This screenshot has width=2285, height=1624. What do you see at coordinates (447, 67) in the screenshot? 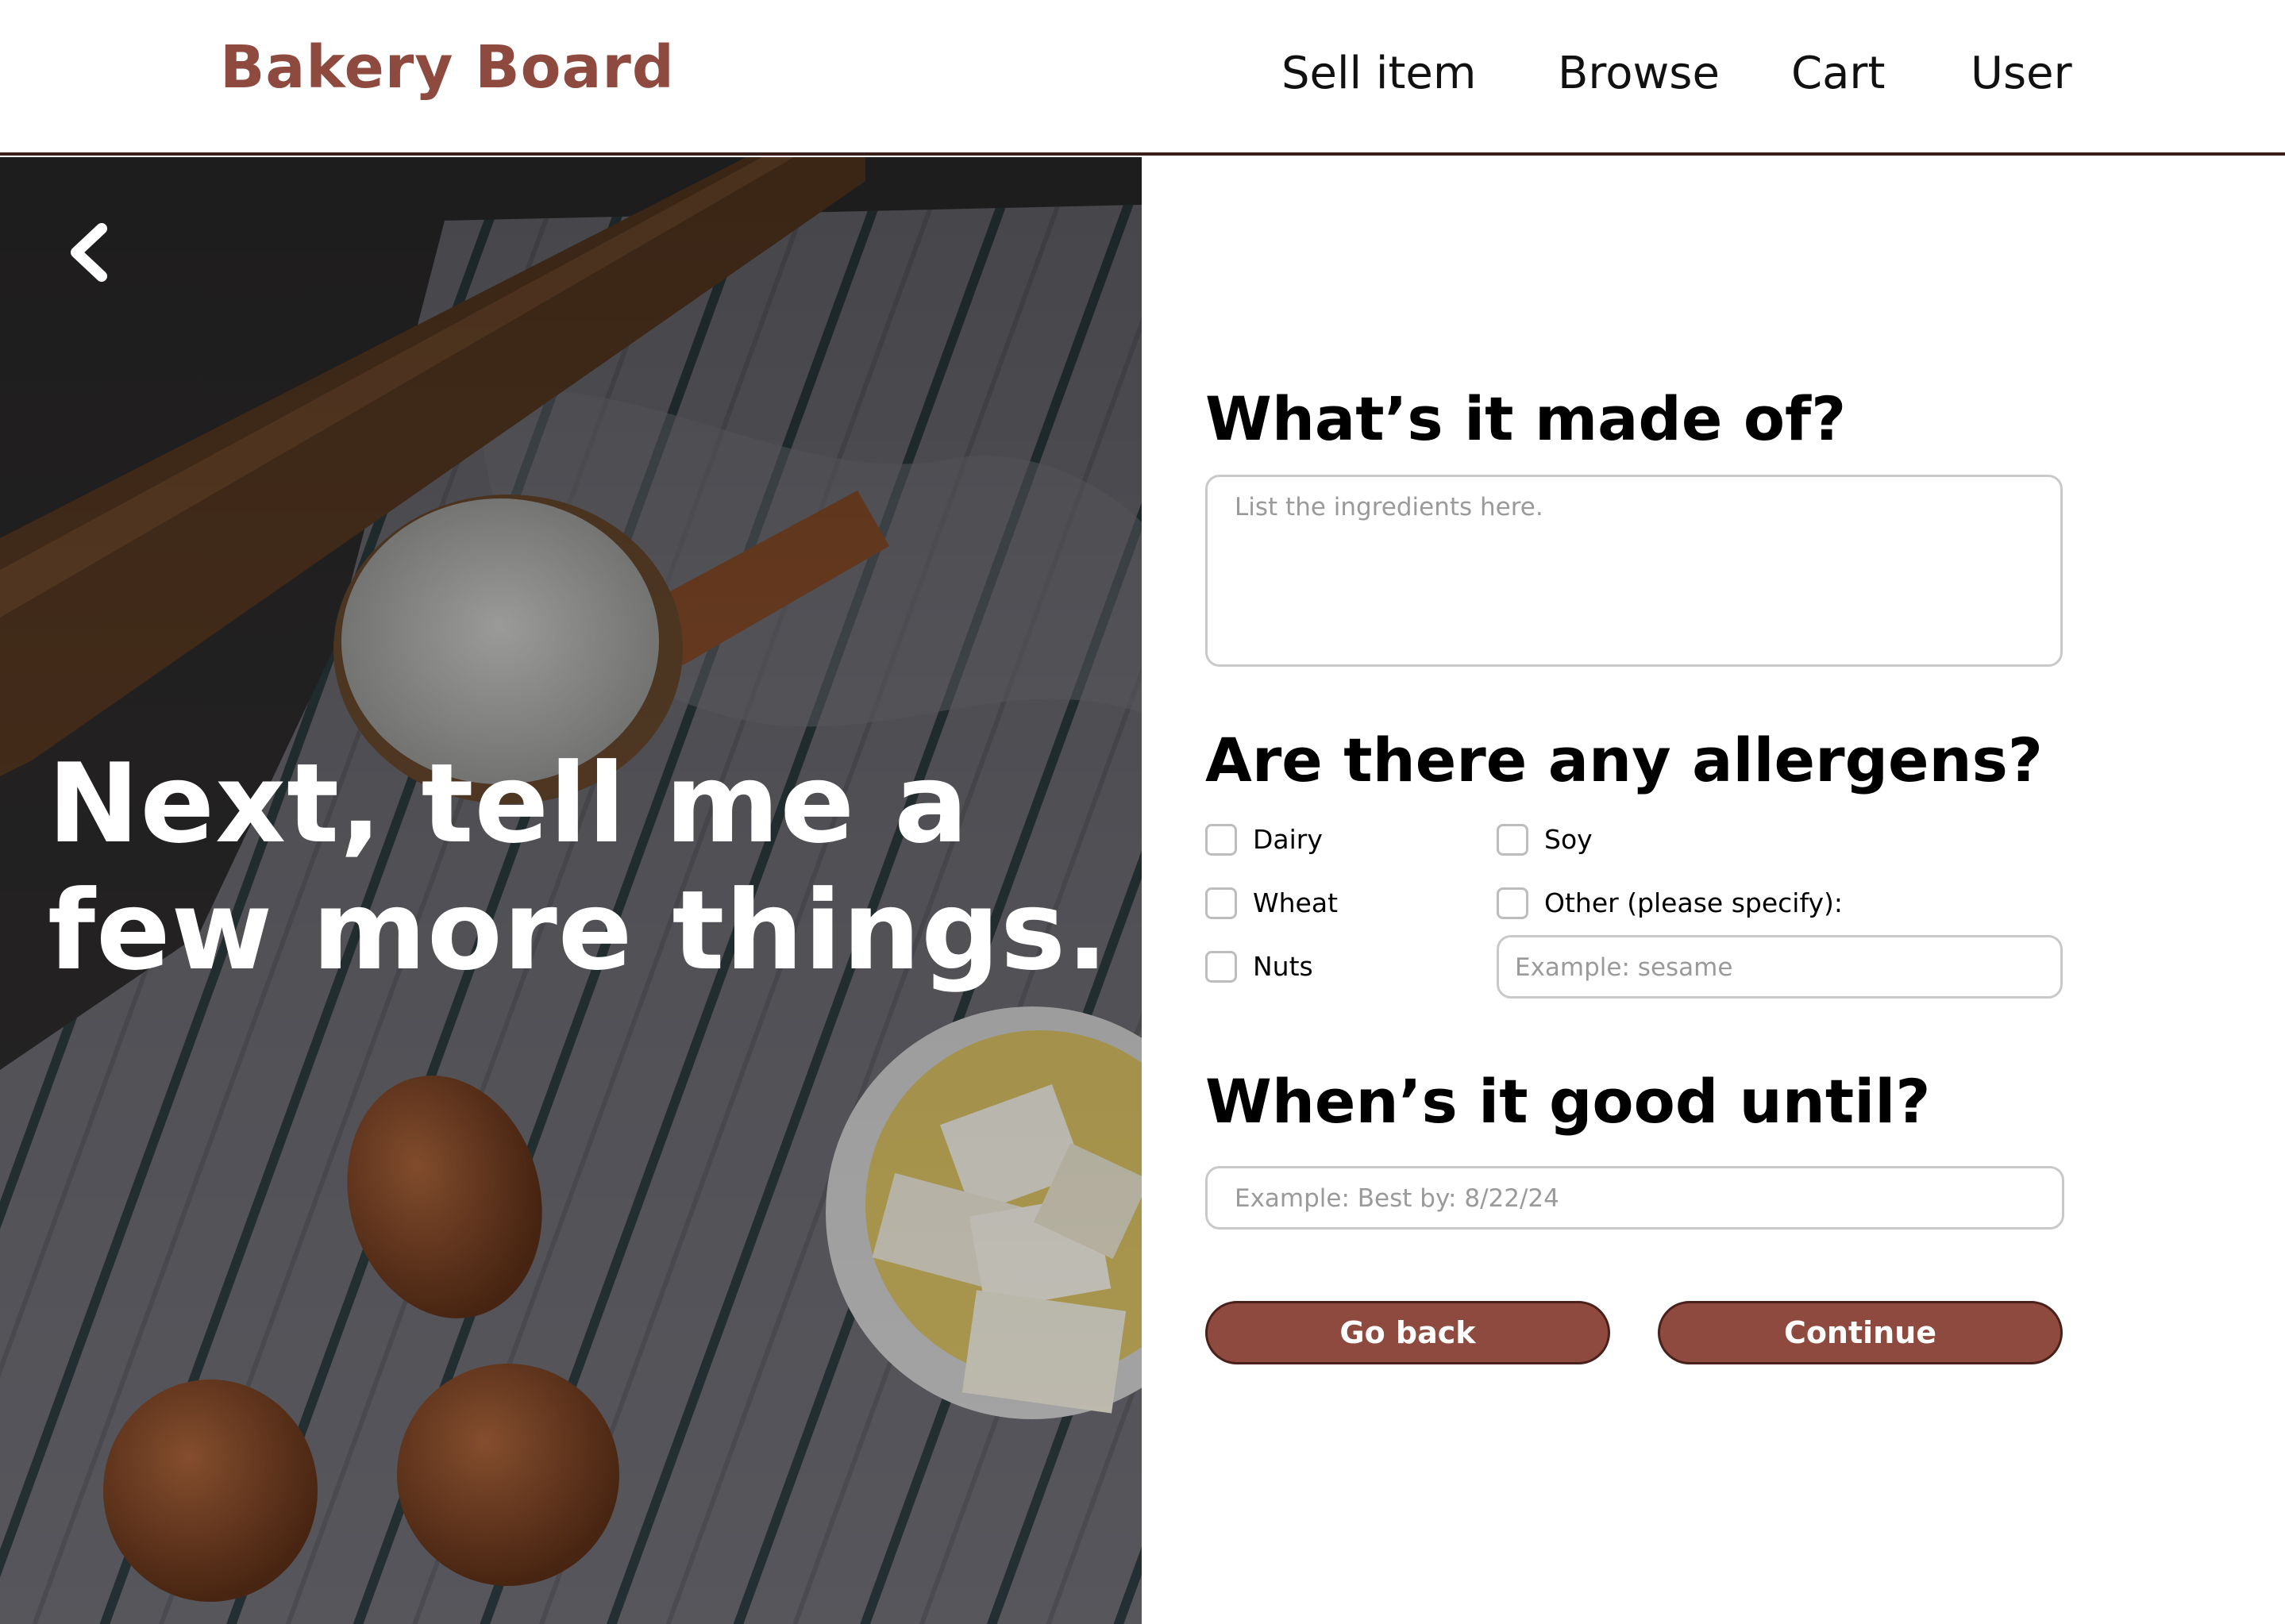
I see `brand-logo-text: Bakery Board` at bounding box center [447, 67].